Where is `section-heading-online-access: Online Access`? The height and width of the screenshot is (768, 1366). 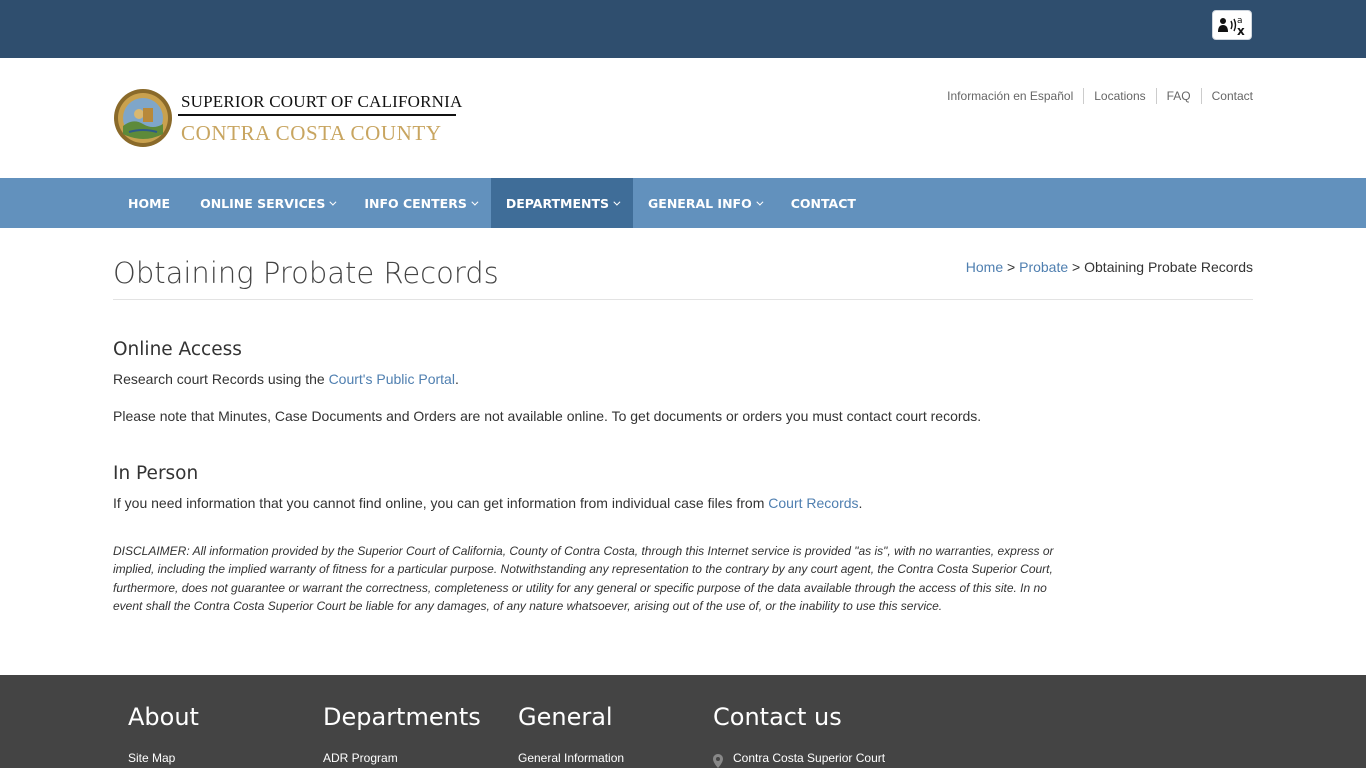 section-heading-online-access: Online Access is located at coordinates (177, 349).